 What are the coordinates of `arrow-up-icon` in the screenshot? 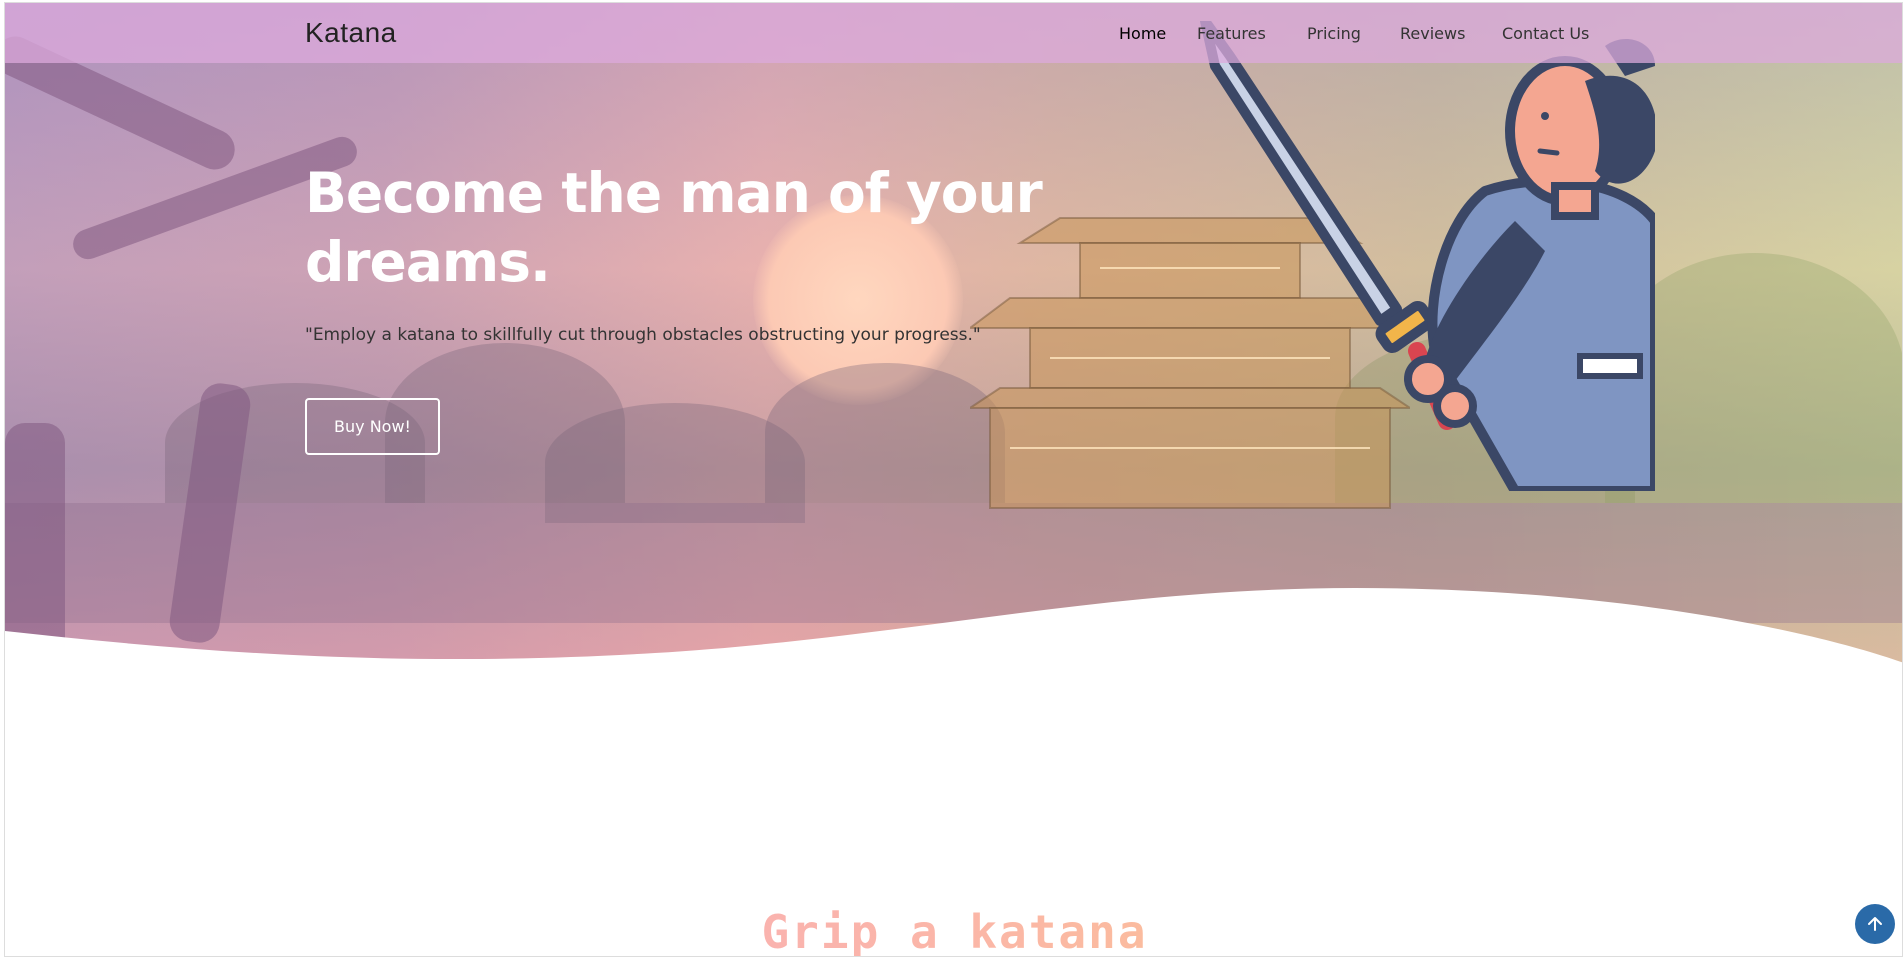 It's located at (1875, 924).